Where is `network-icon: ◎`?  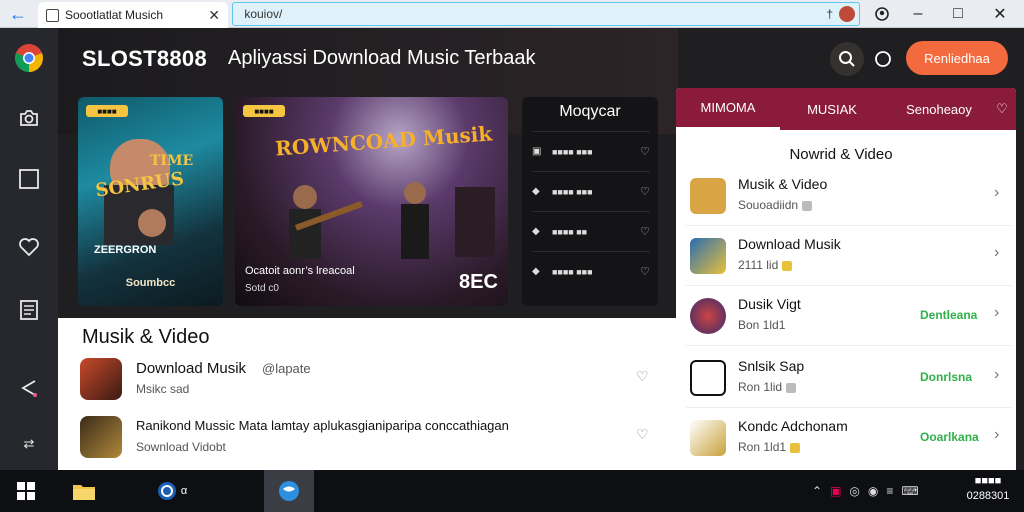 network-icon: ◎ is located at coordinates (854, 491).